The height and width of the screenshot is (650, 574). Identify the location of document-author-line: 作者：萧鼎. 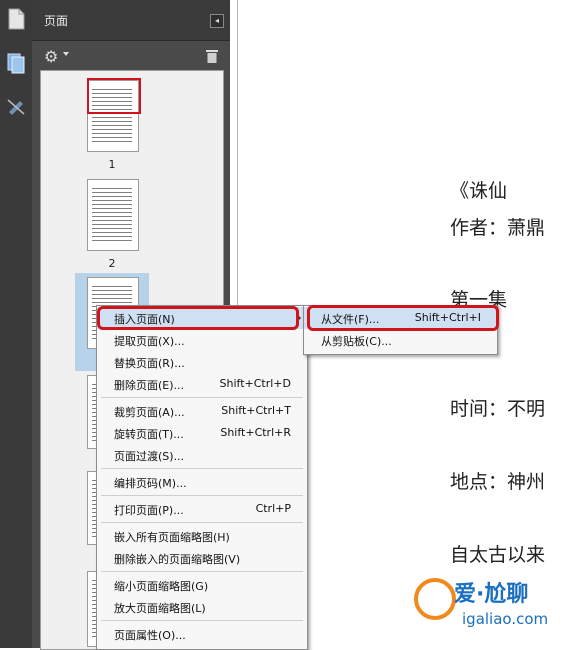
(498, 228).